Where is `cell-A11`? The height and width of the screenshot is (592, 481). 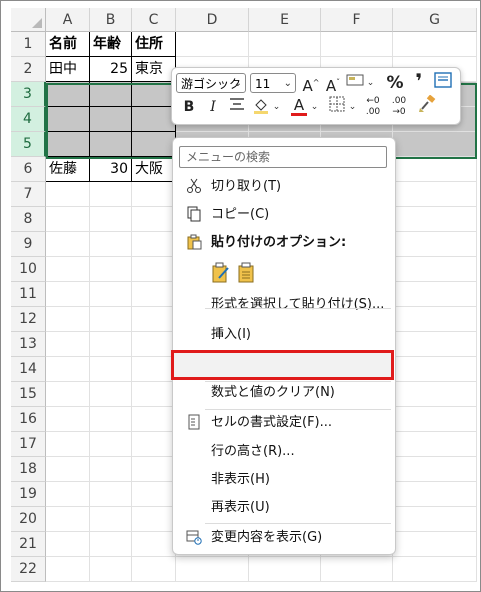
cell-A11 is located at coordinates (68, 294).